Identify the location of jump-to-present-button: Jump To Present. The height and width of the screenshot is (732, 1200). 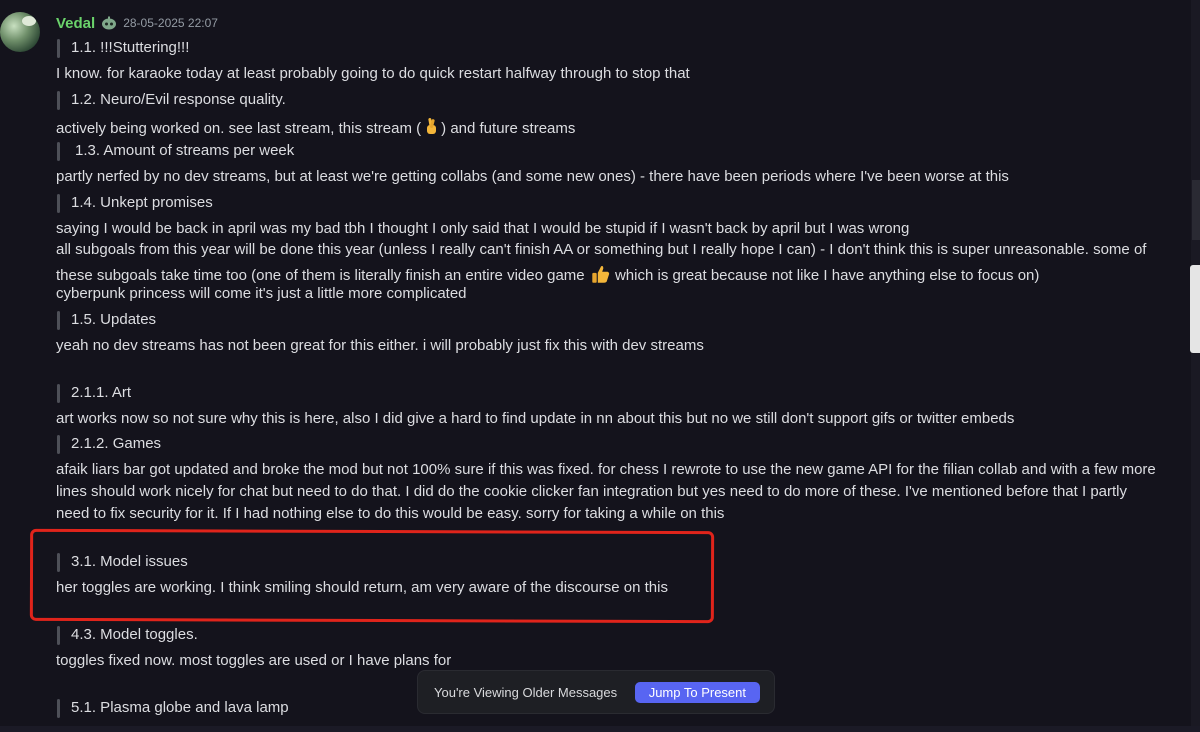
(697, 692).